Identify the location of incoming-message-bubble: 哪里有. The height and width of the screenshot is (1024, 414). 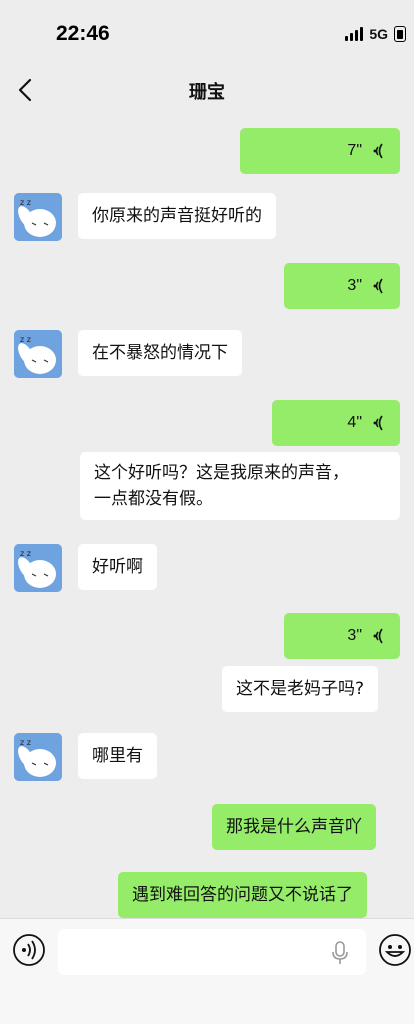
(117, 756).